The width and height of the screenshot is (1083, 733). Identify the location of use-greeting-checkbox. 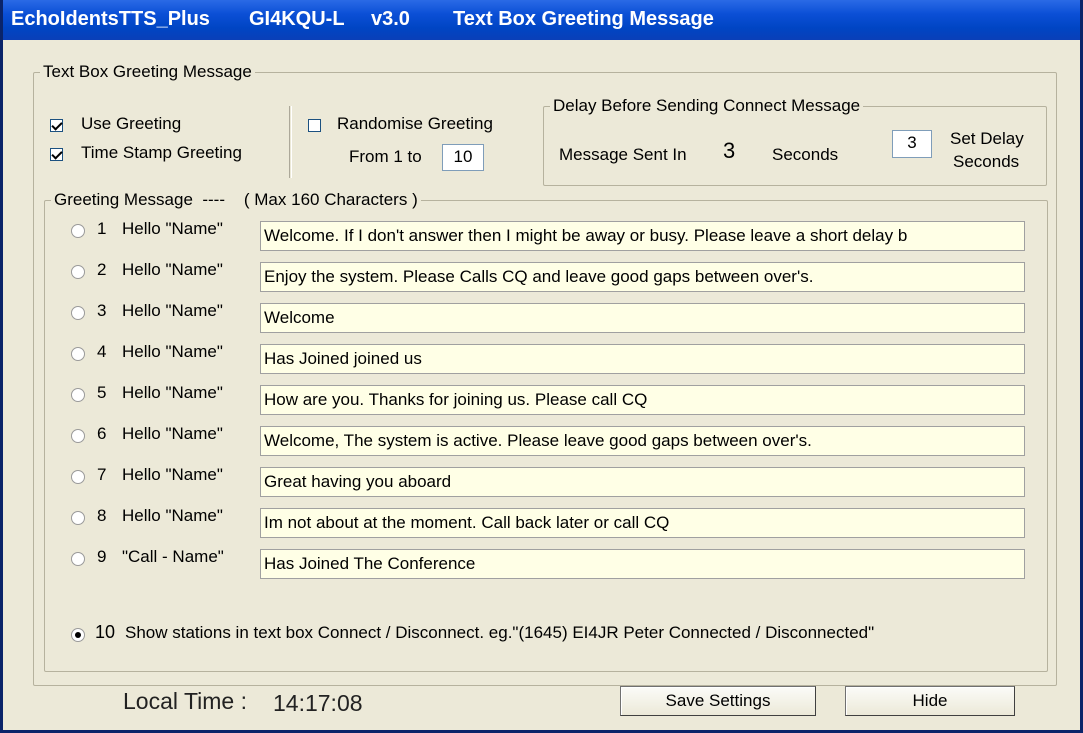
(56, 125).